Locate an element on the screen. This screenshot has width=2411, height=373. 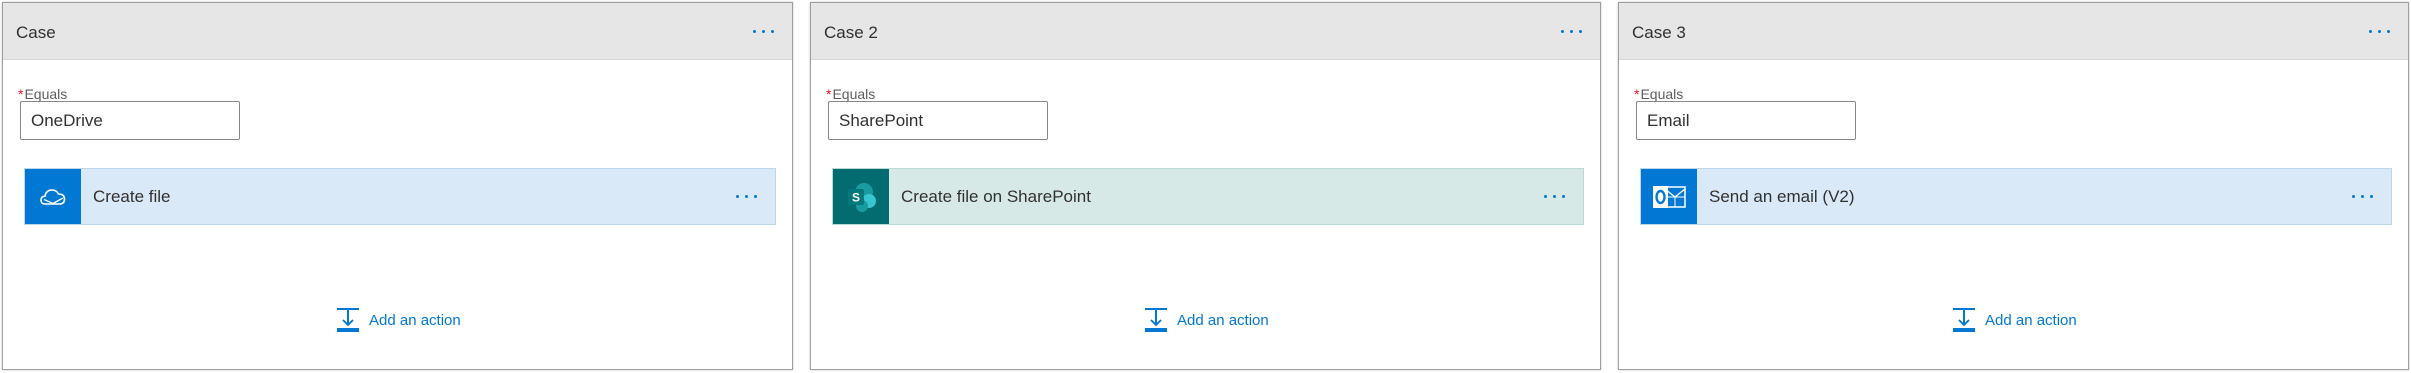
action-title: Create file on SharePoint is located at coordinates (996, 196).